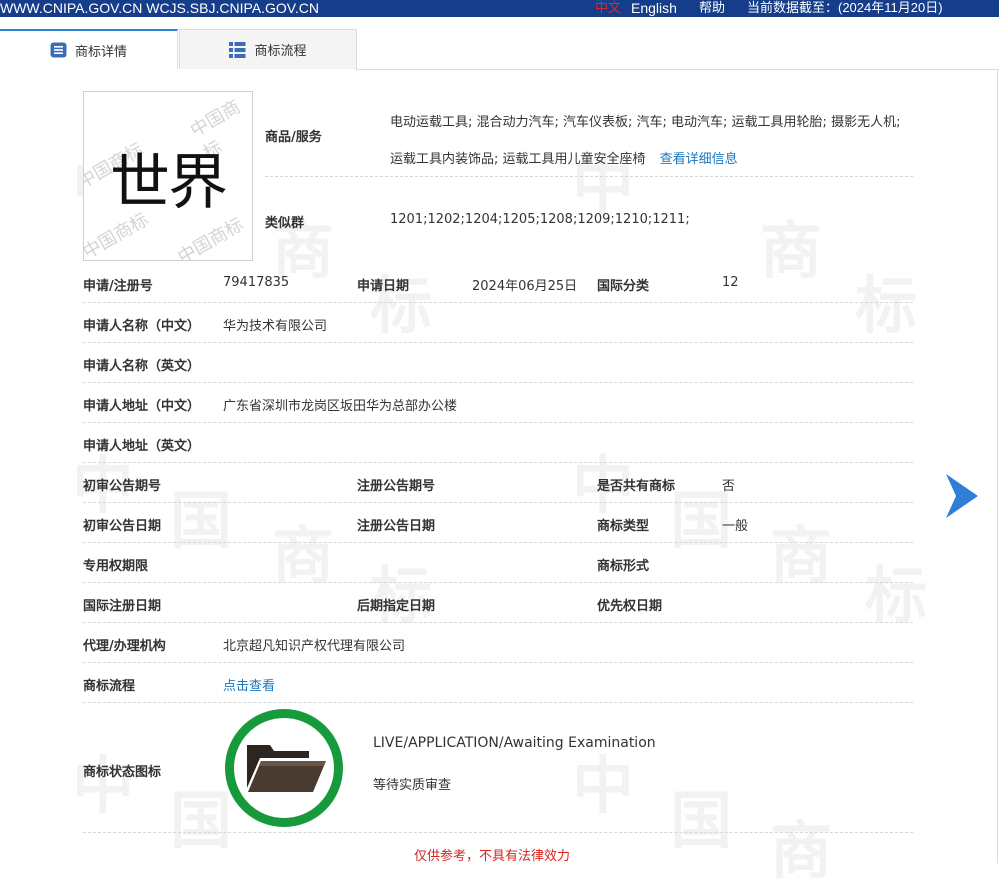 This screenshot has height=890, width=999. What do you see at coordinates (540, 219) in the screenshot?
I see `similar-group-value: 1201;1202;1204;1205;1208;1209;1210;1211;` at bounding box center [540, 219].